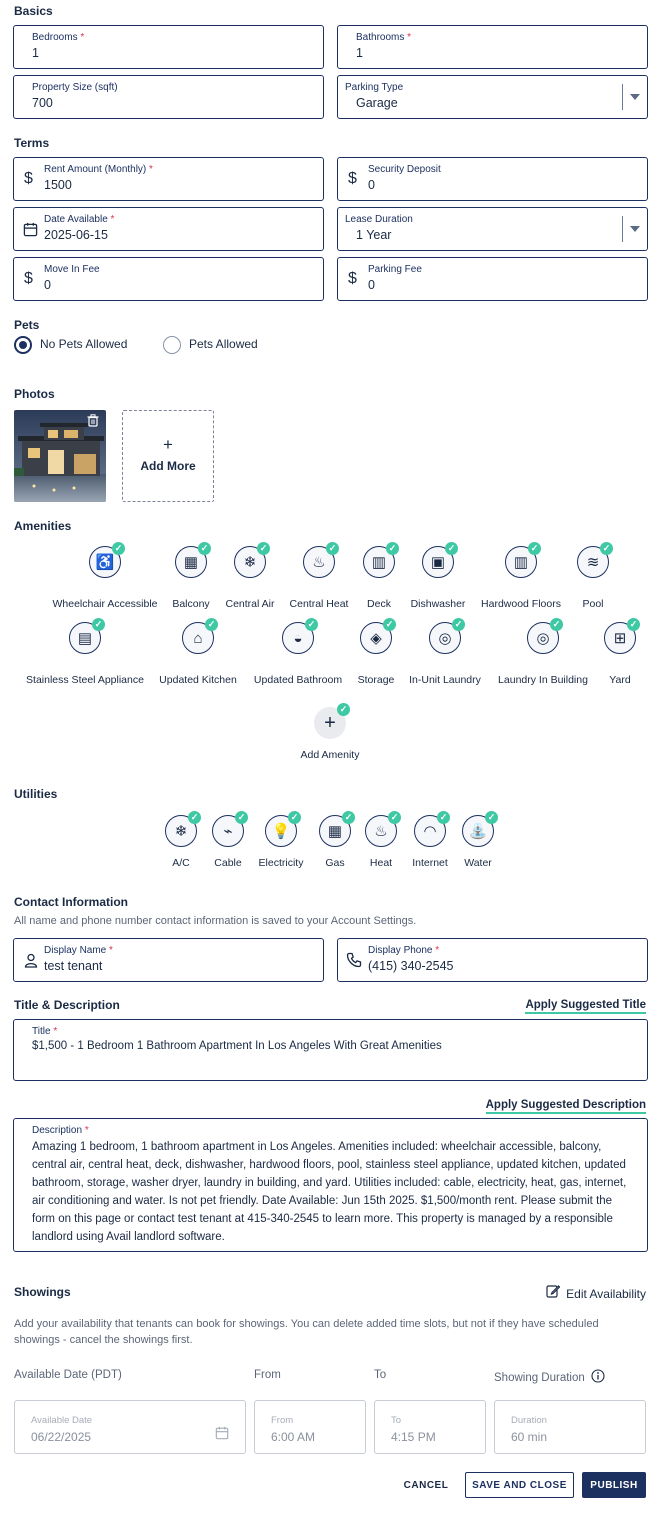 This screenshot has height=1518, width=662. What do you see at coordinates (379, 219) in the screenshot?
I see `lease-duration-label: Lease Duration` at bounding box center [379, 219].